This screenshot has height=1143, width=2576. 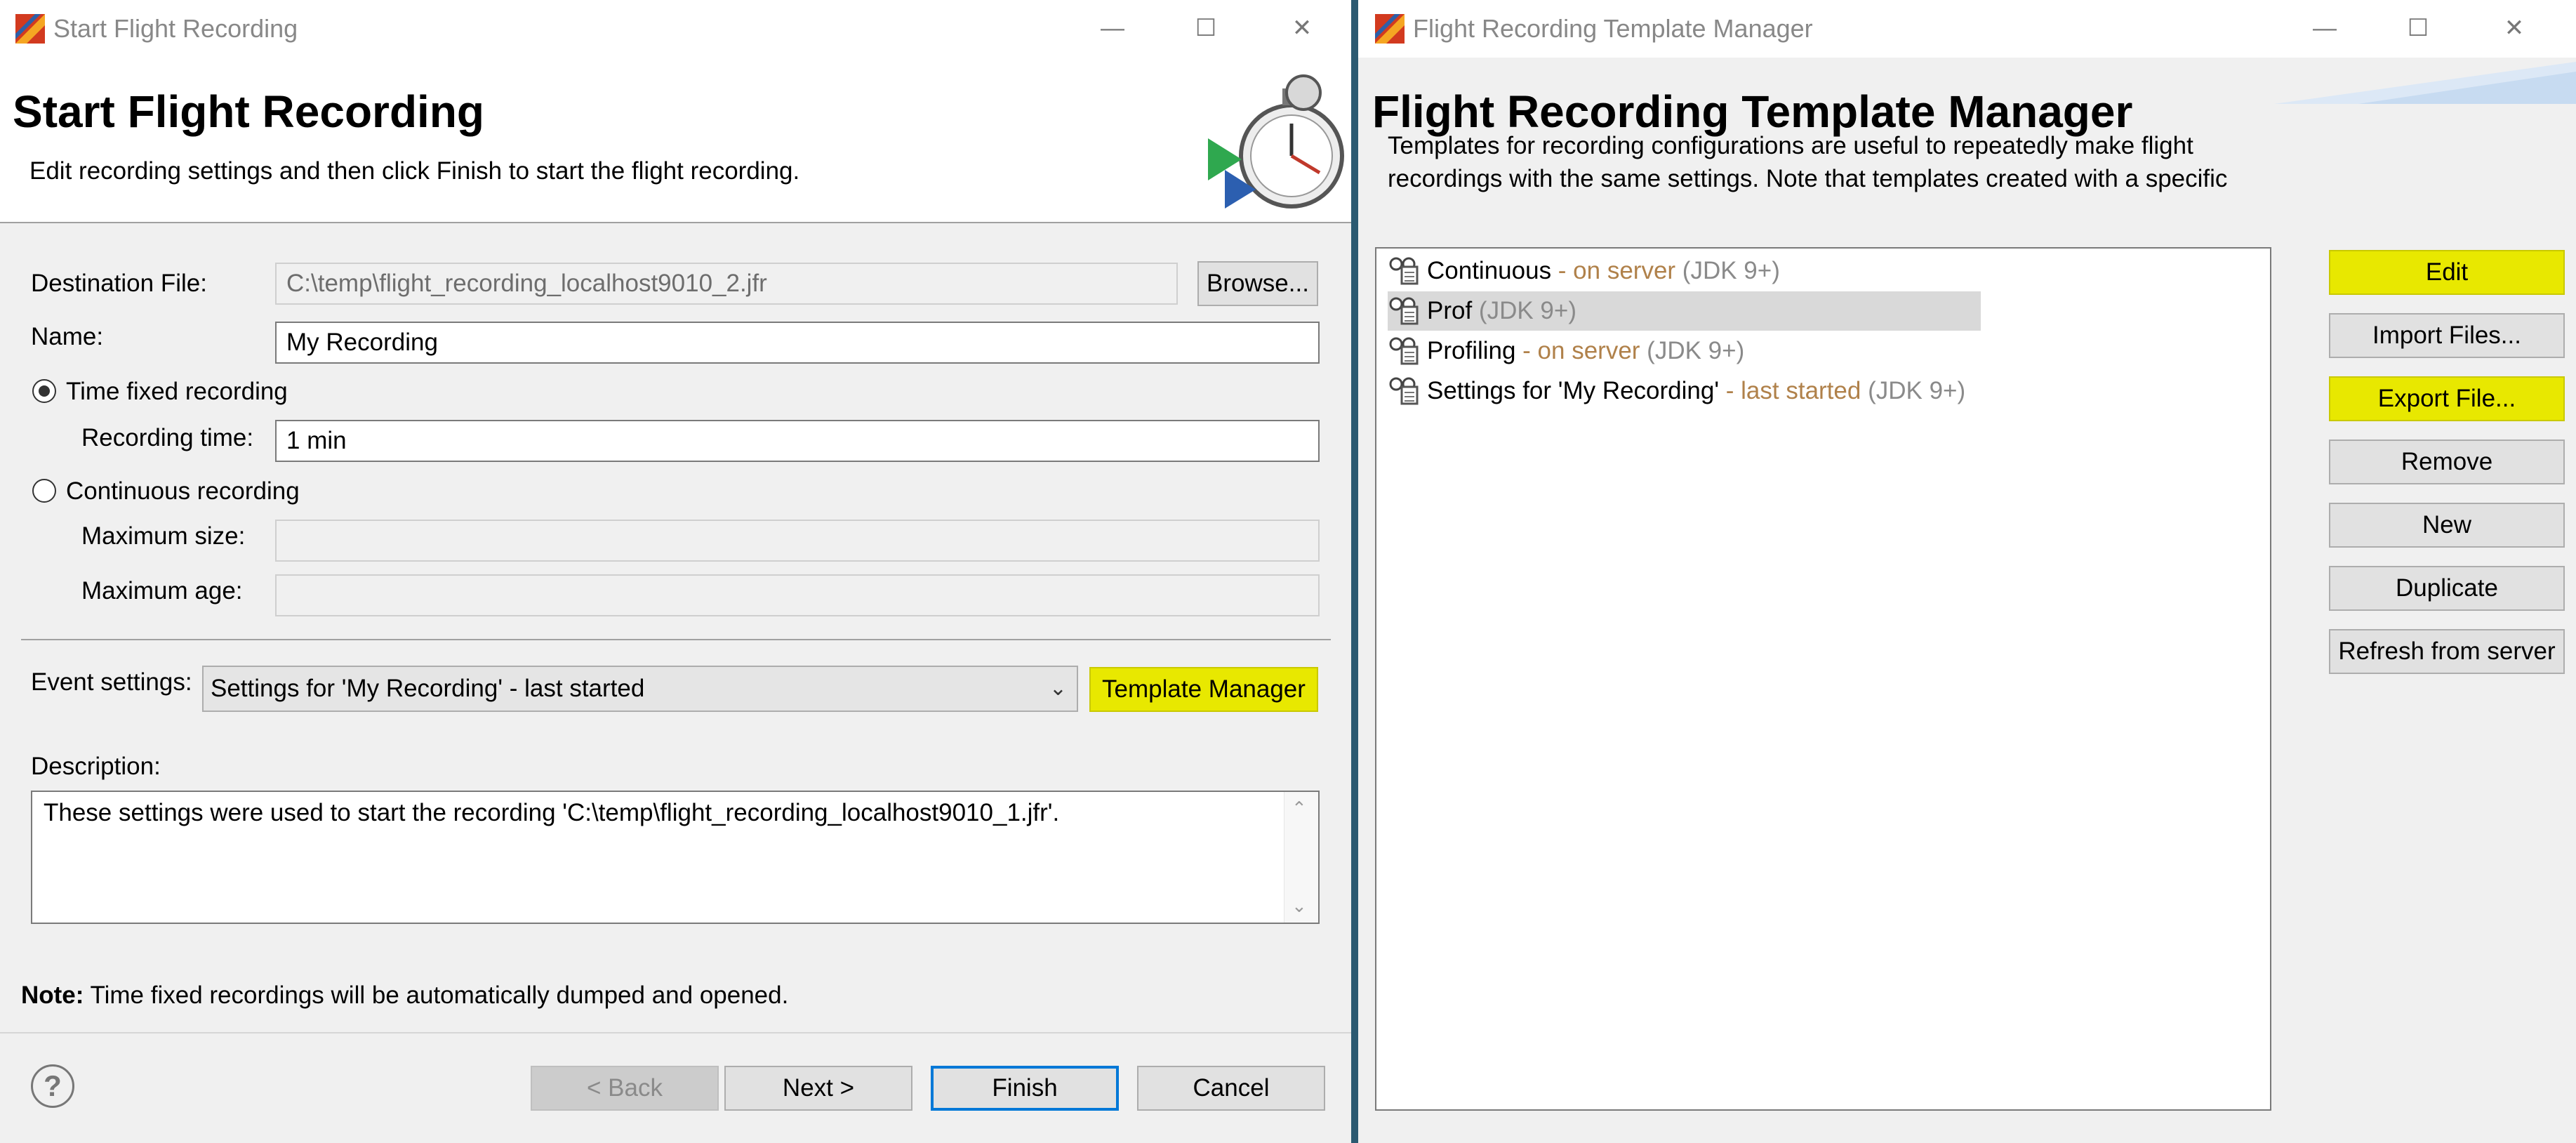 What do you see at coordinates (1058, 688) in the screenshot?
I see `chevron-down-icon: ⌄` at bounding box center [1058, 688].